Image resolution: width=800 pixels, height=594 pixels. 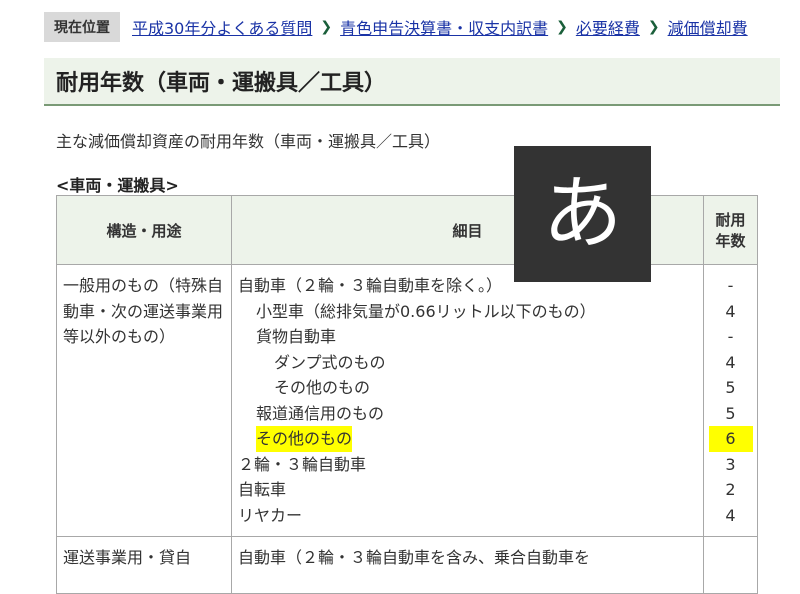 I want to click on detail-item: 報道通信用のもの, so click(x=320, y=413).